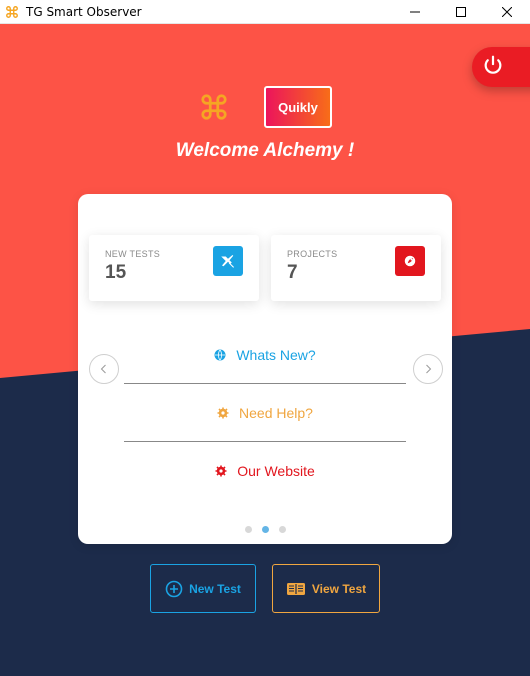  I want to click on brand-badge: Quikly, so click(298, 107).